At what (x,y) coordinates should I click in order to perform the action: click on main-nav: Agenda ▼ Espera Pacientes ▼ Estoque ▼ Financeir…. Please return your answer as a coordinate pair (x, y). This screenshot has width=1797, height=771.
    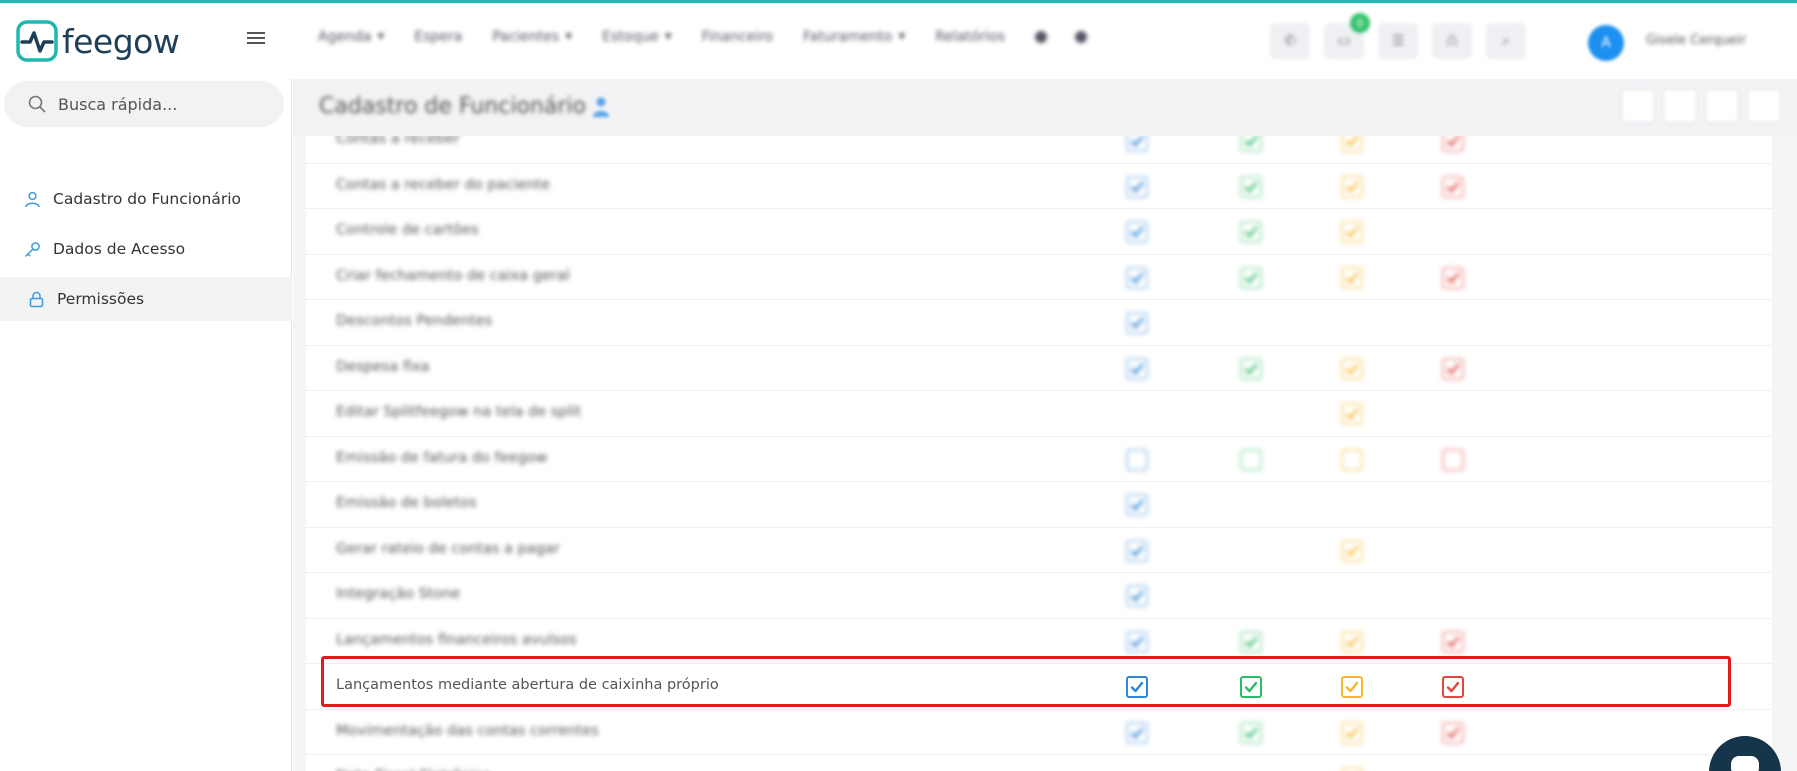
    Looking at the image, I should click on (716, 37).